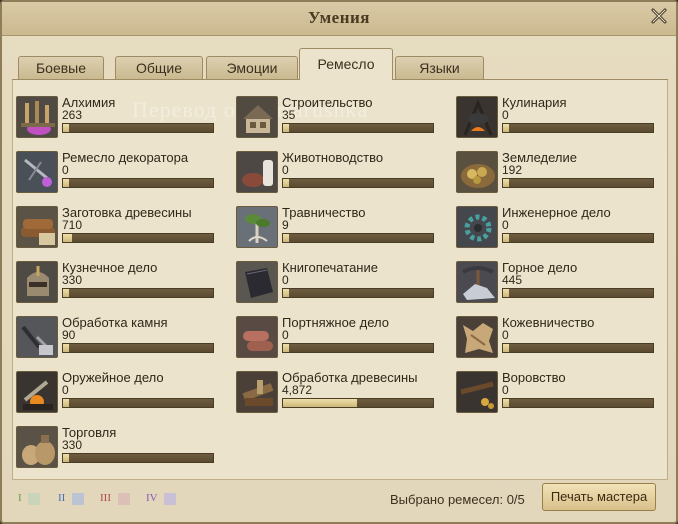  I want to click on skill-cooking: Кулинария 0, so click(556, 117).